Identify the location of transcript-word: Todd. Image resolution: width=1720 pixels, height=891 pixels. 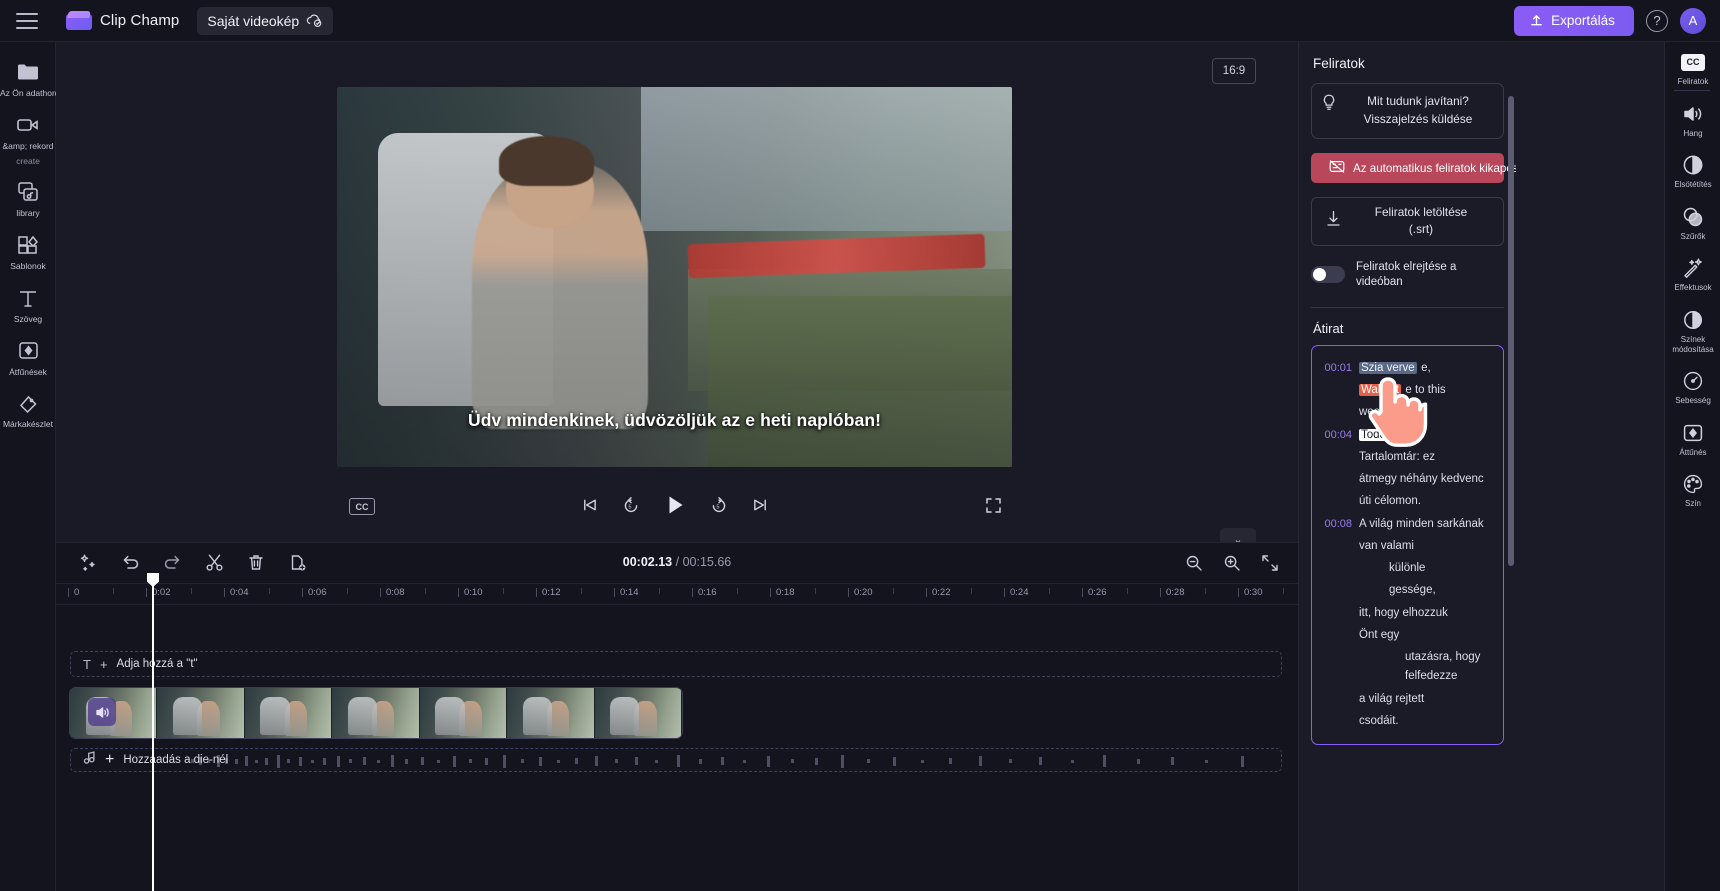
(1373, 434).